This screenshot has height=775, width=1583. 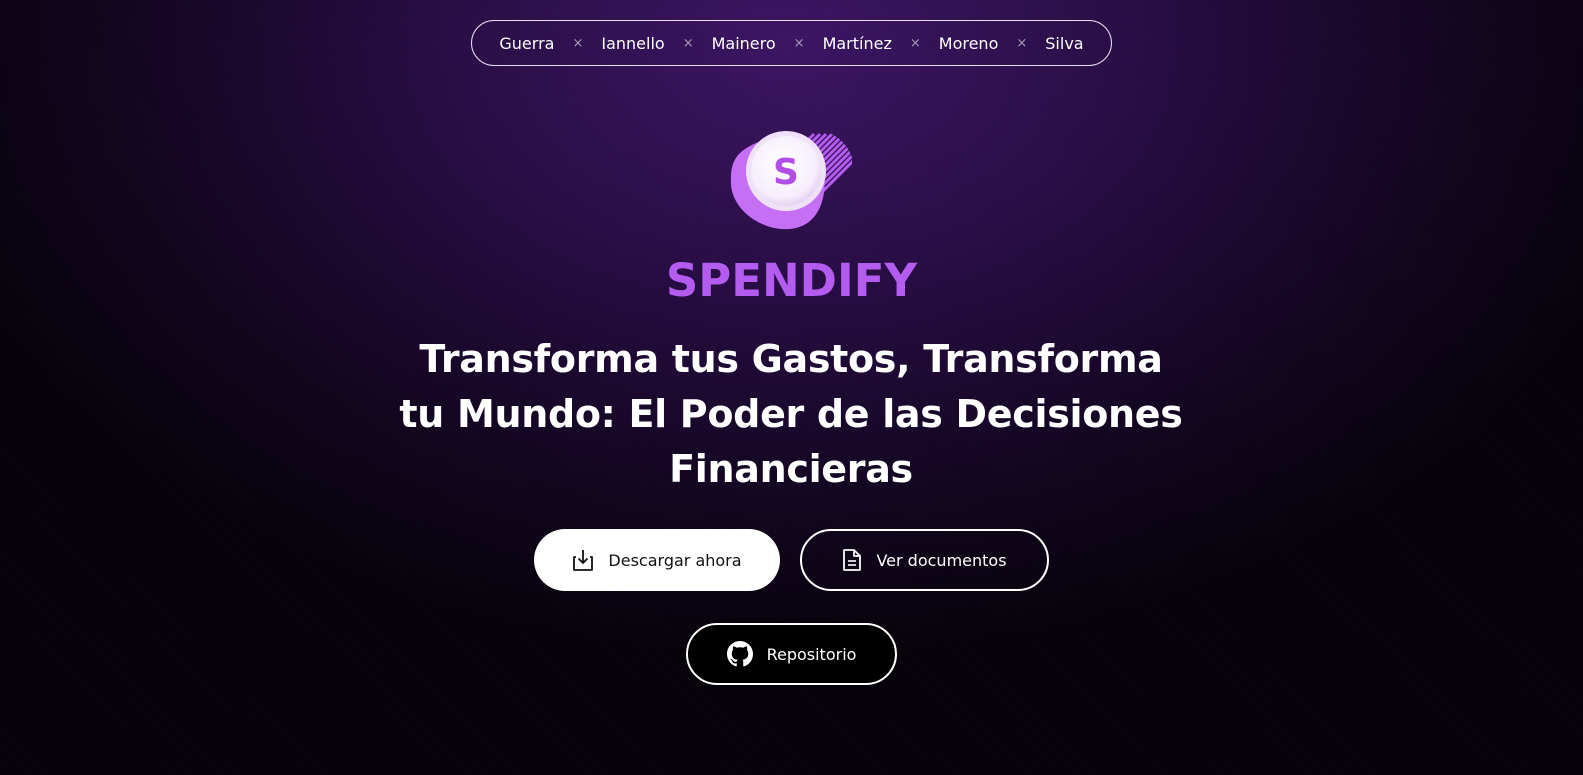 What do you see at coordinates (633, 43) in the screenshot?
I see `author-name: Iannello` at bounding box center [633, 43].